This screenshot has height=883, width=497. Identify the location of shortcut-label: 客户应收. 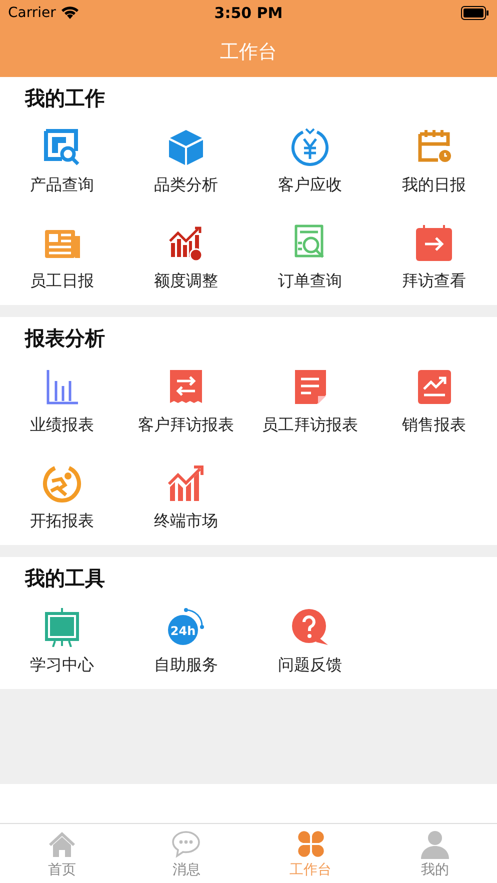
(310, 185).